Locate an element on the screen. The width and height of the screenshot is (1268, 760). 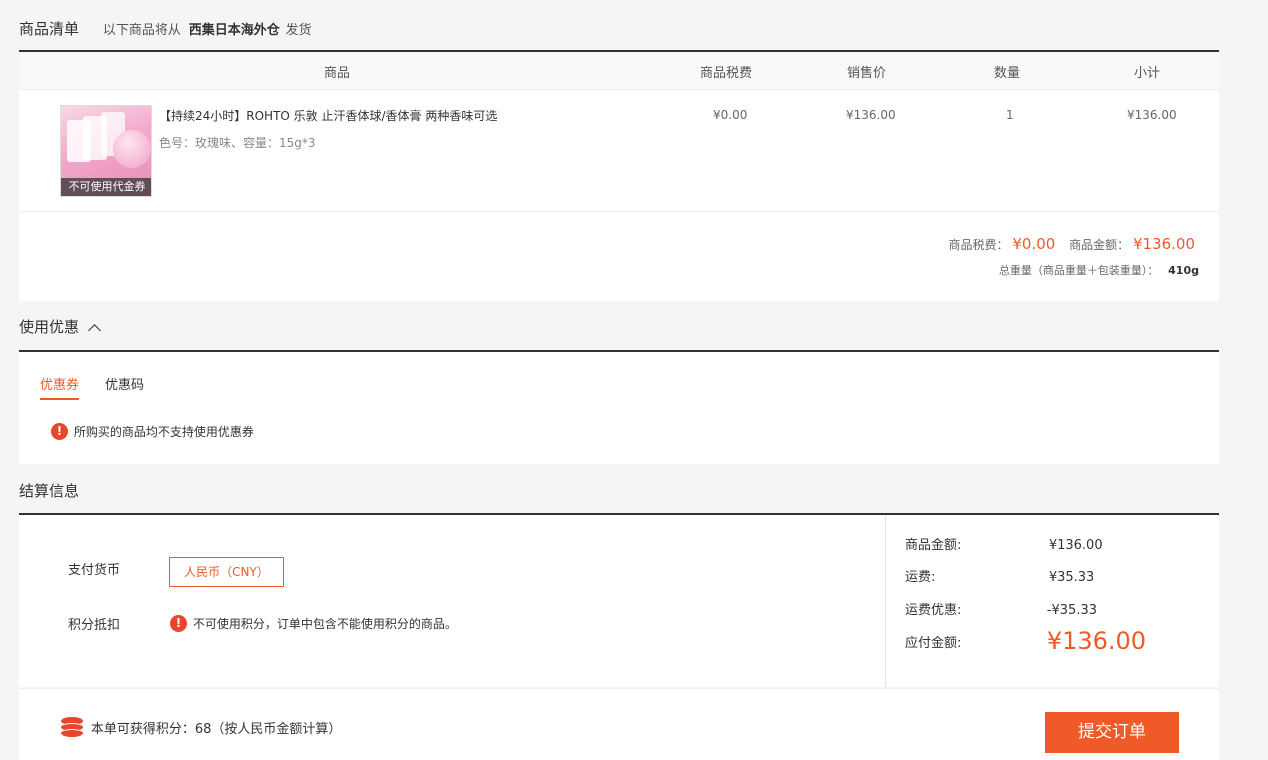
tab-promo-code: 优惠码 is located at coordinates (124, 387).